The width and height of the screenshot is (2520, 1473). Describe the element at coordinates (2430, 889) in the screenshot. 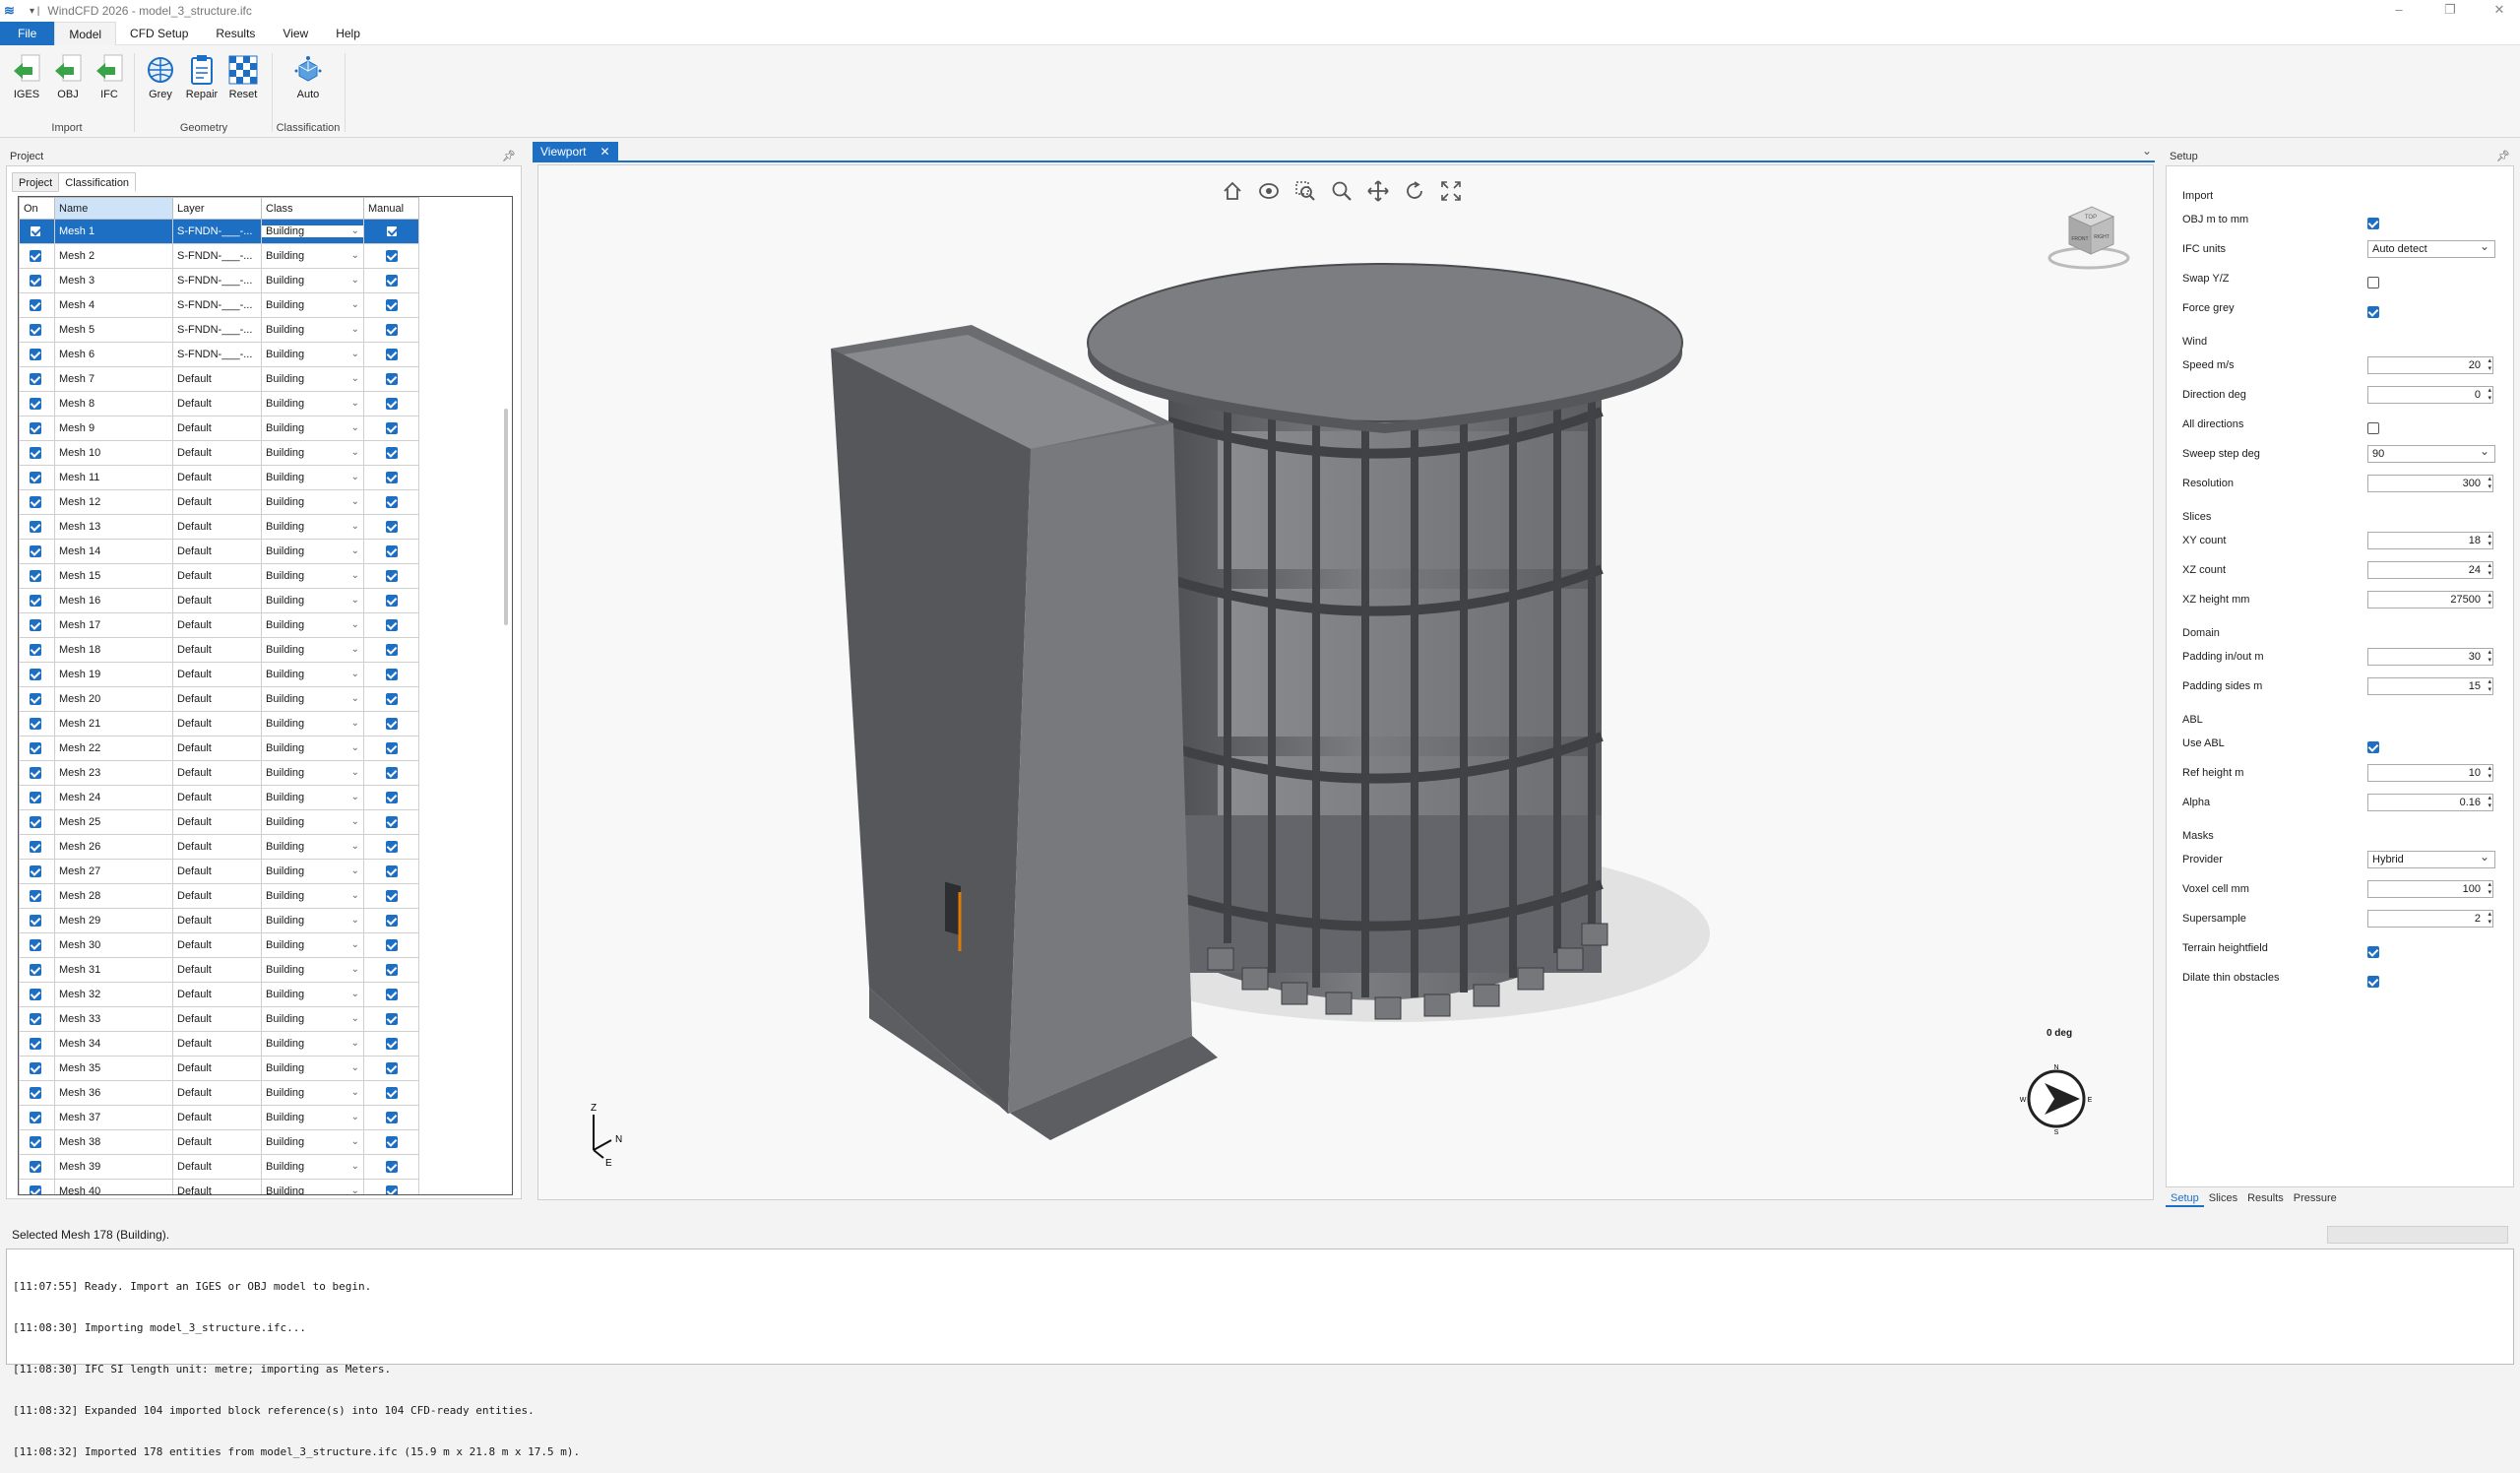

I see `voxel-cell-input: 100` at that location.